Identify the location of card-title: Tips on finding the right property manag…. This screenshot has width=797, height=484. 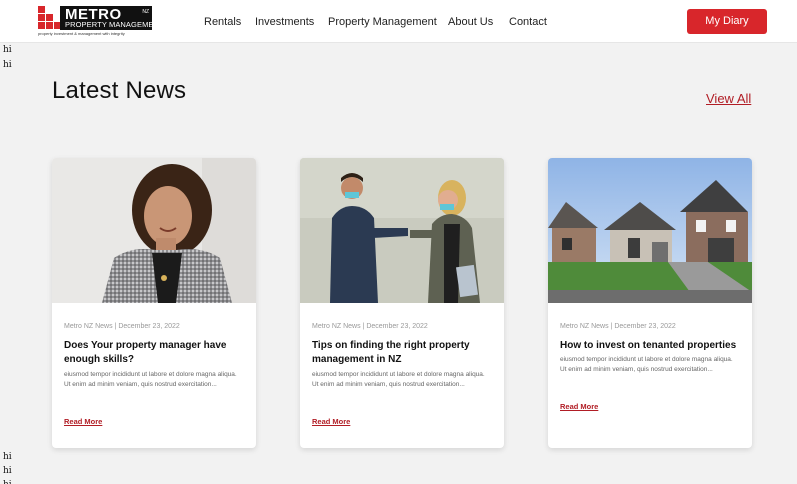
(404, 353).